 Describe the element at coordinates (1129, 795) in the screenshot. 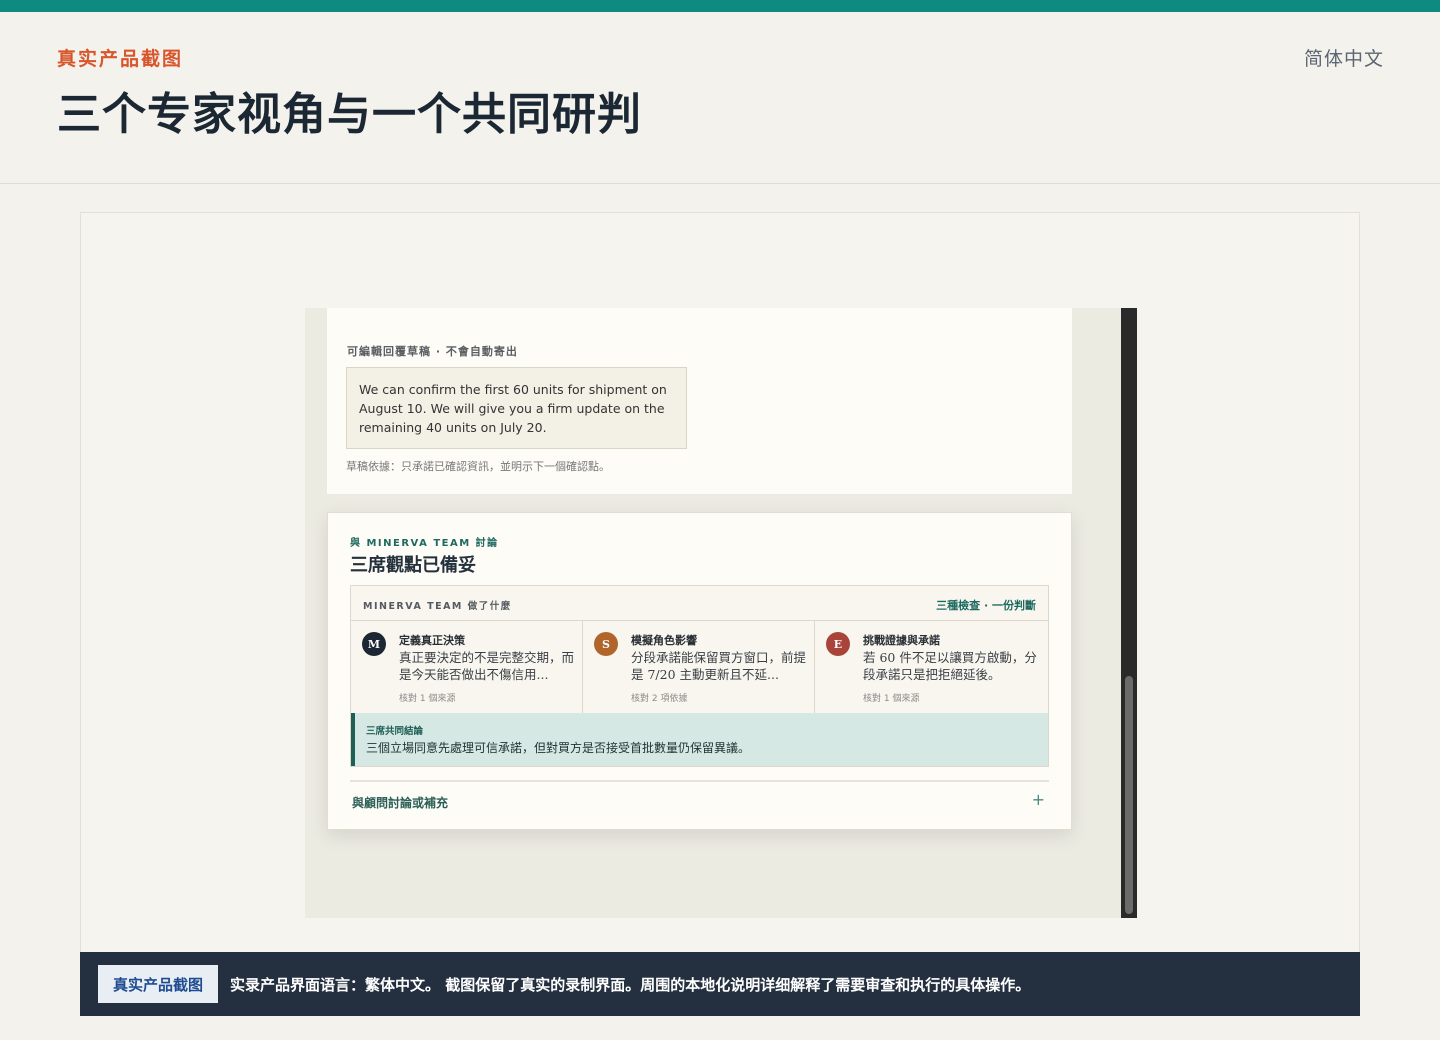

I see `scrollbar-thumb` at that location.